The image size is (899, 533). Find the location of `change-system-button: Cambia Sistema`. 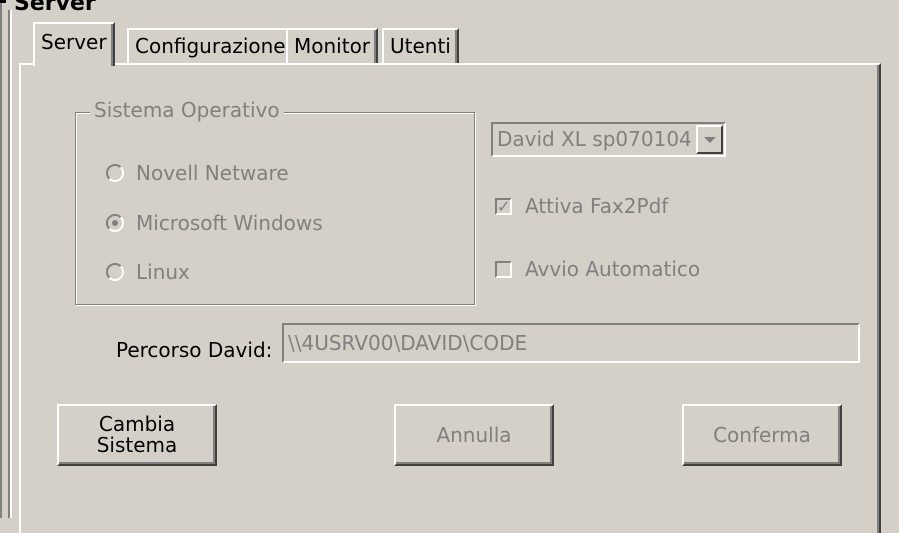

change-system-button: Cambia Sistema is located at coordinates (137, 435).